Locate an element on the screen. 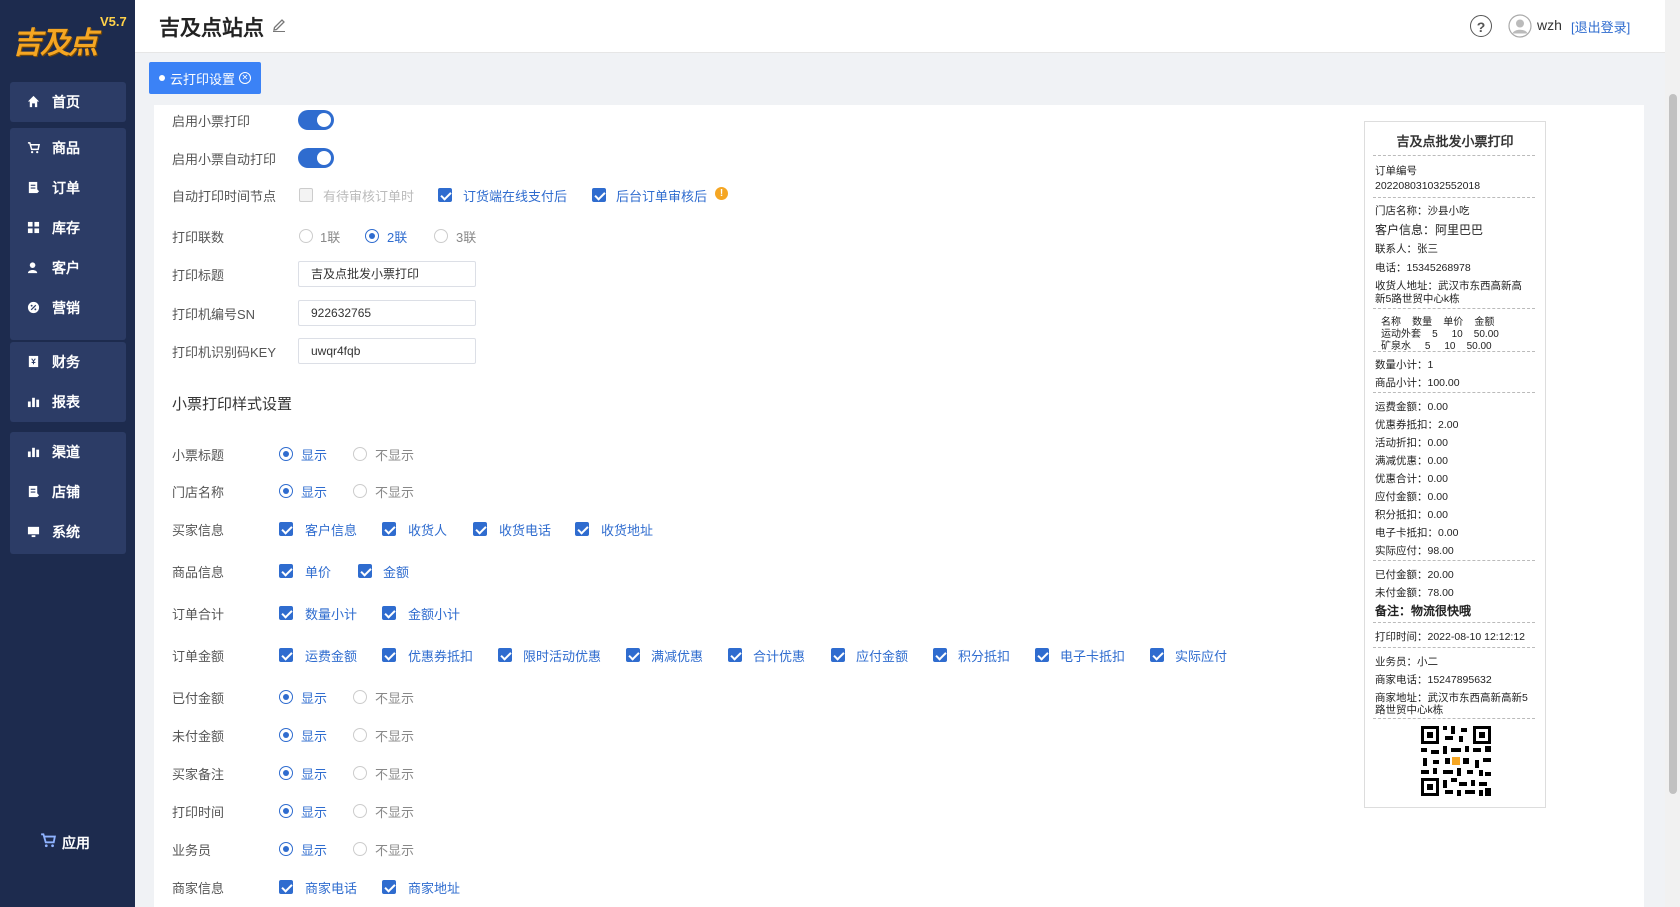 This screenshot has height=907, width=1680. nav-group-channels: 渠道 店铺 系统 is located at coordinates (68, 493).